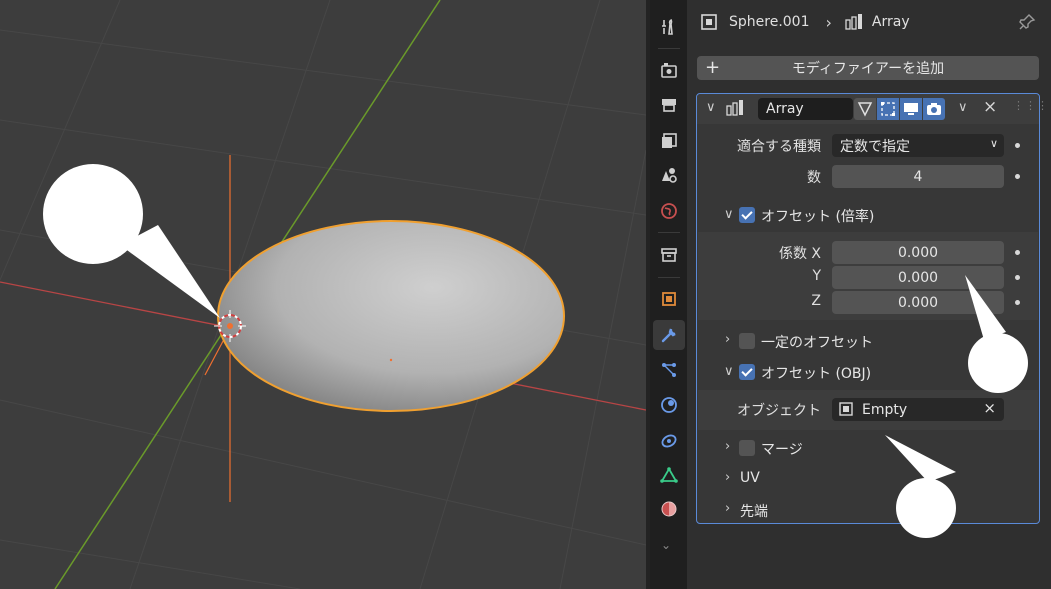  I want to click on fit-type-label: 適合する種類, so click(779, 147).